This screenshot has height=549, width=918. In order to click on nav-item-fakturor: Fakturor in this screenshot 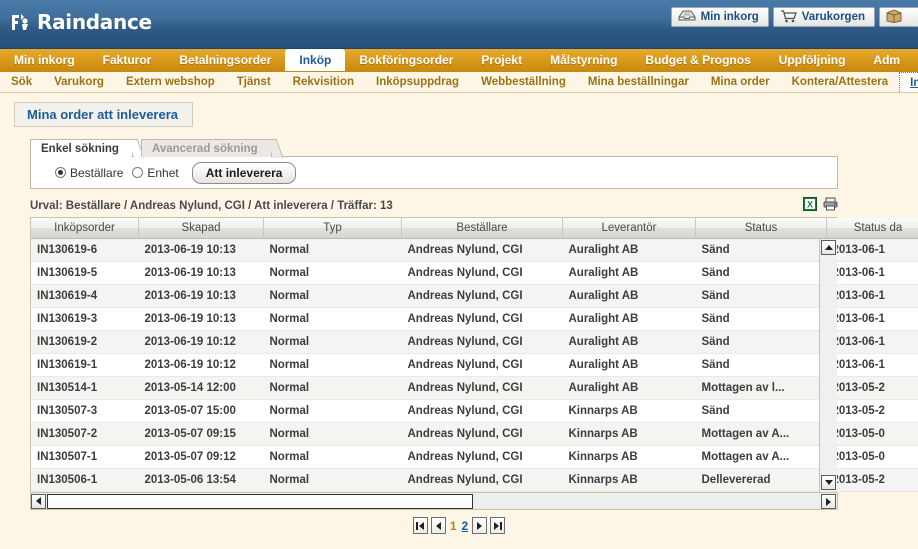, I will do `click(127, 60)`.